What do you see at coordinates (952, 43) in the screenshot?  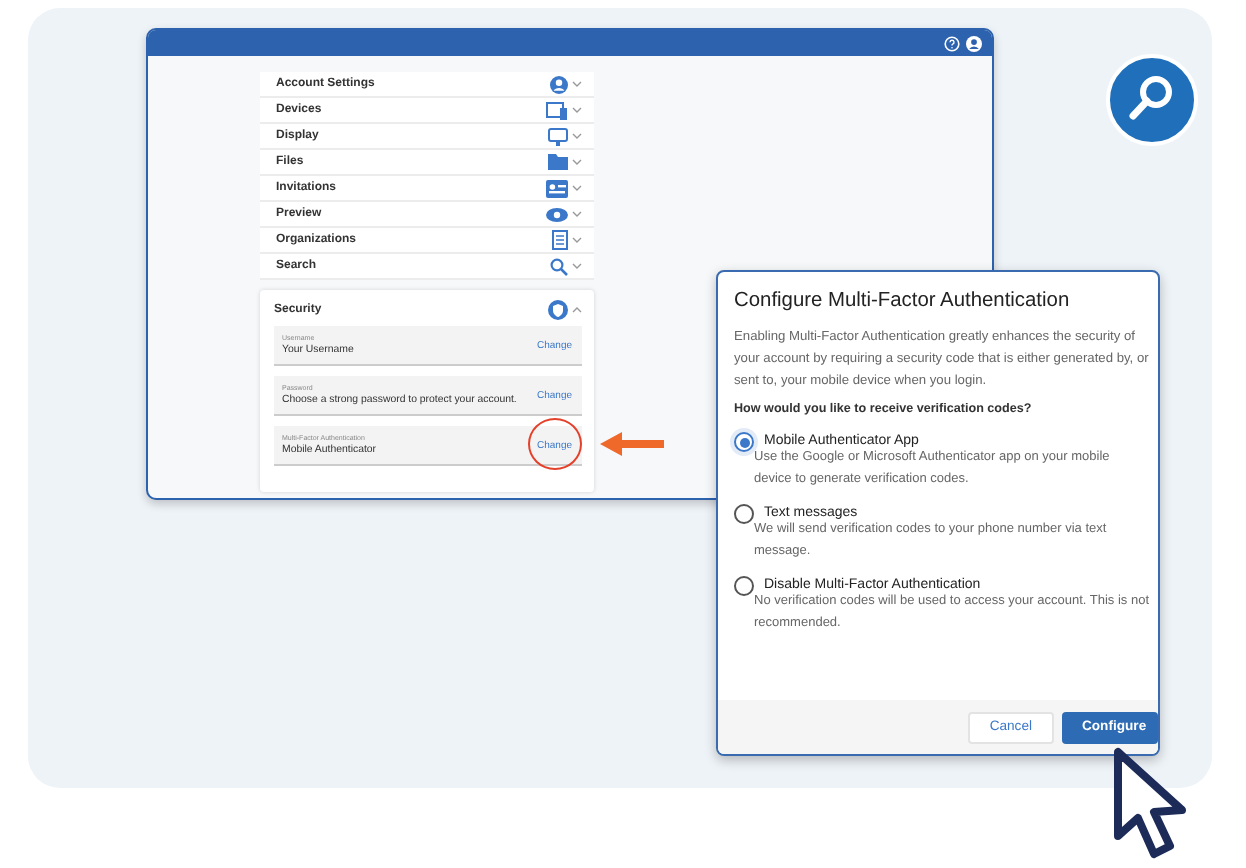 I see `help-icon` at bounding box center [952, 43].